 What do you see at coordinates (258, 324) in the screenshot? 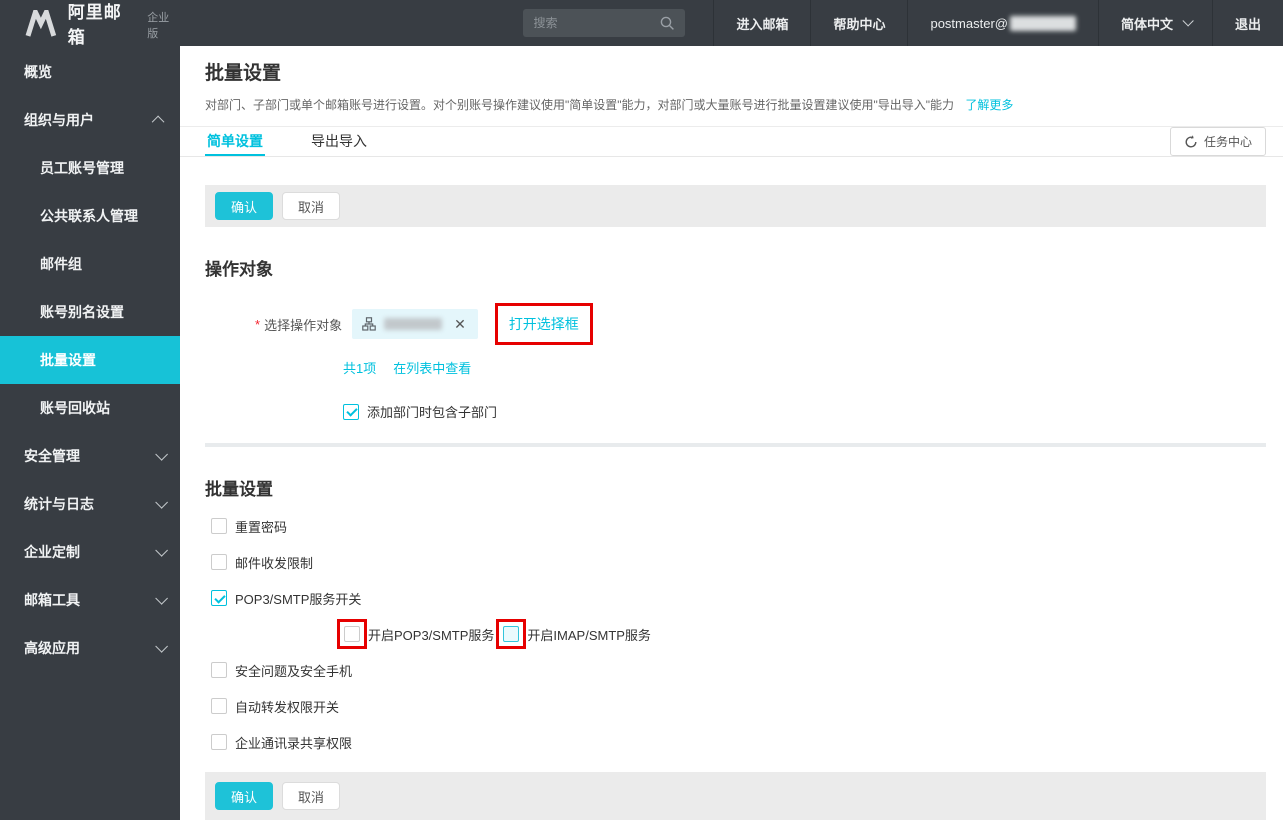
I see `required-asterisk: *` at bounding box center [258, 324].